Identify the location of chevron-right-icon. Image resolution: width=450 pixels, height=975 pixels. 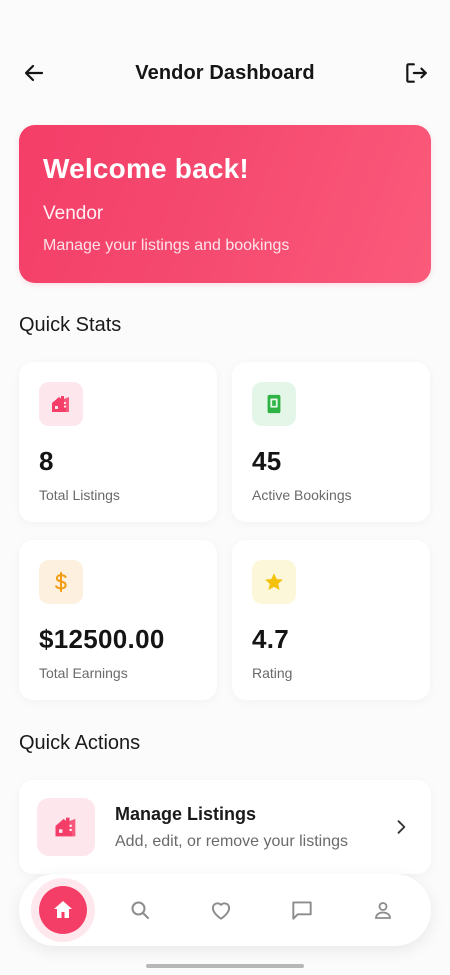
(401, 827).